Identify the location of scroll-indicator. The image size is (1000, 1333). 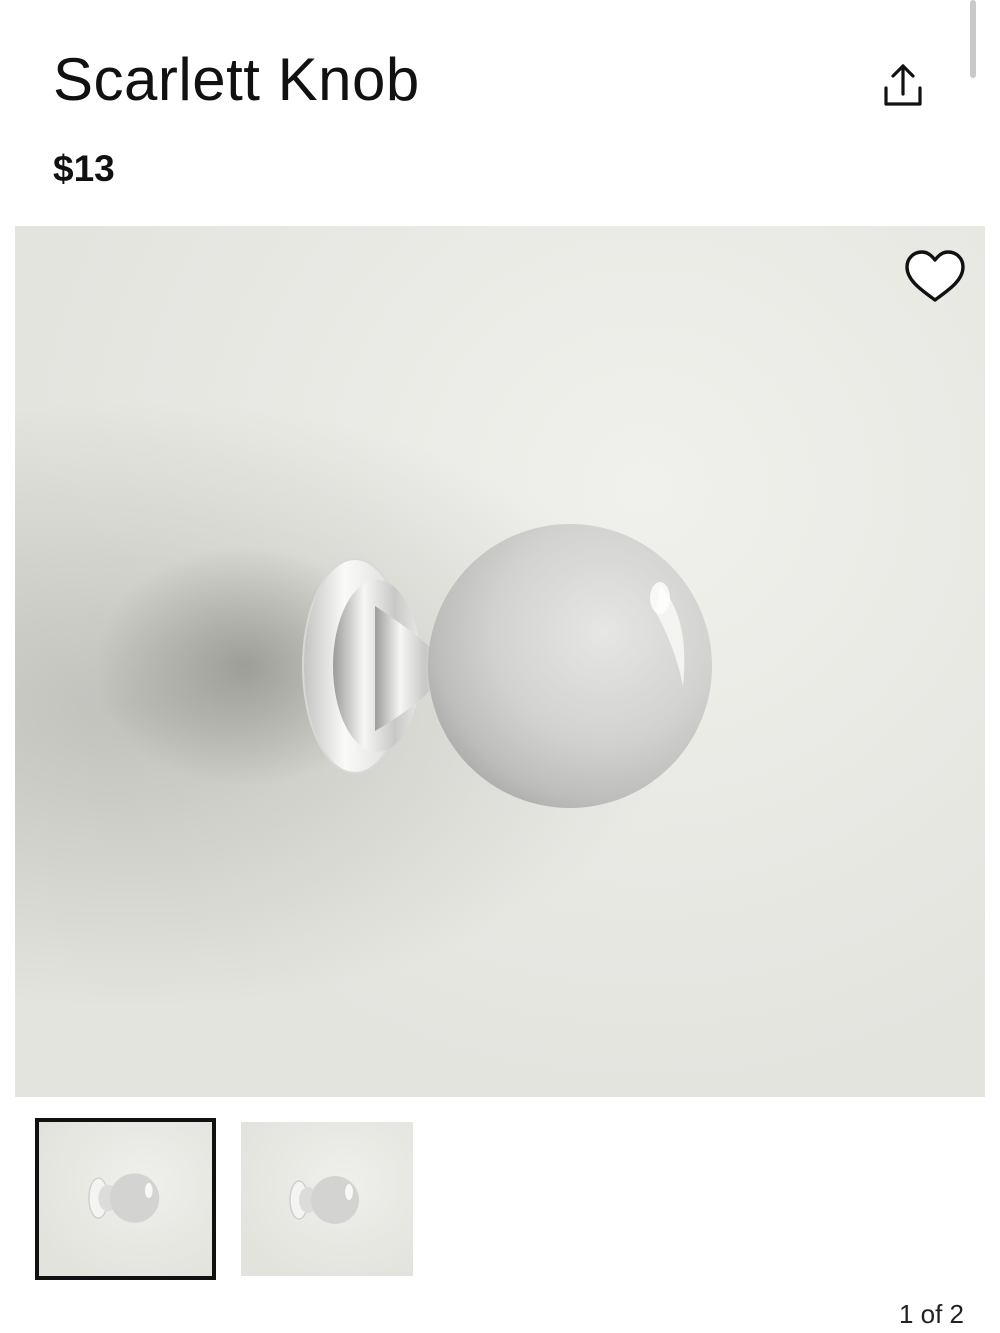
(973, 39).